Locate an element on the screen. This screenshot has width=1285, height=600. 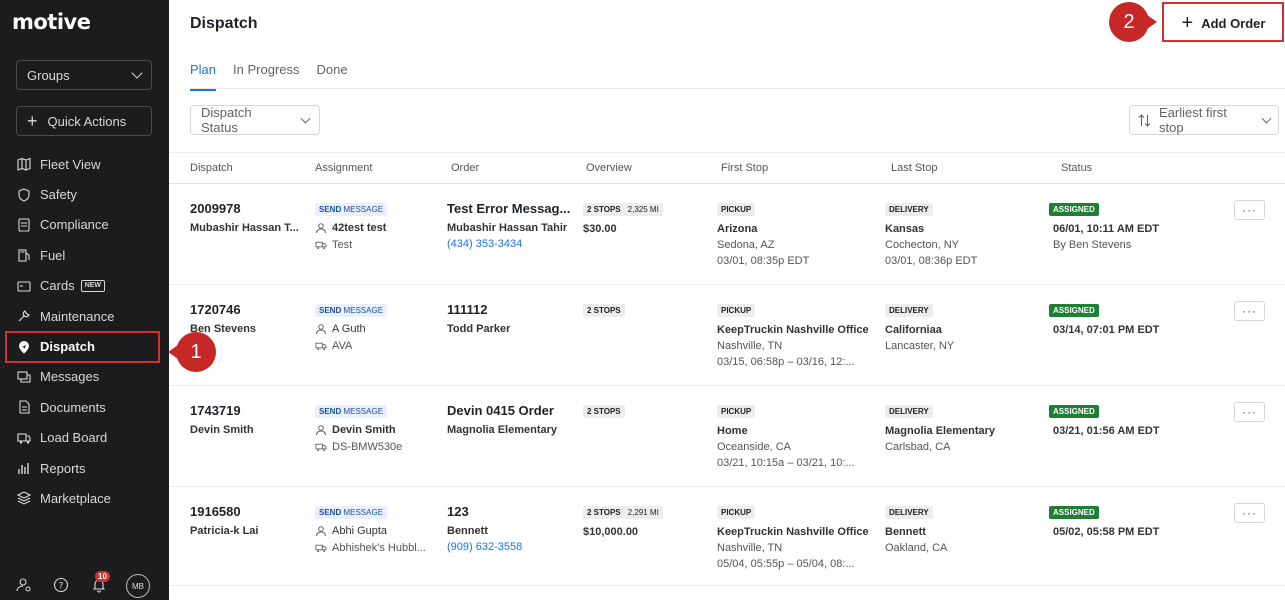
sidebar-item-maintenance: Maintenance is located at coordinates (84, 316).